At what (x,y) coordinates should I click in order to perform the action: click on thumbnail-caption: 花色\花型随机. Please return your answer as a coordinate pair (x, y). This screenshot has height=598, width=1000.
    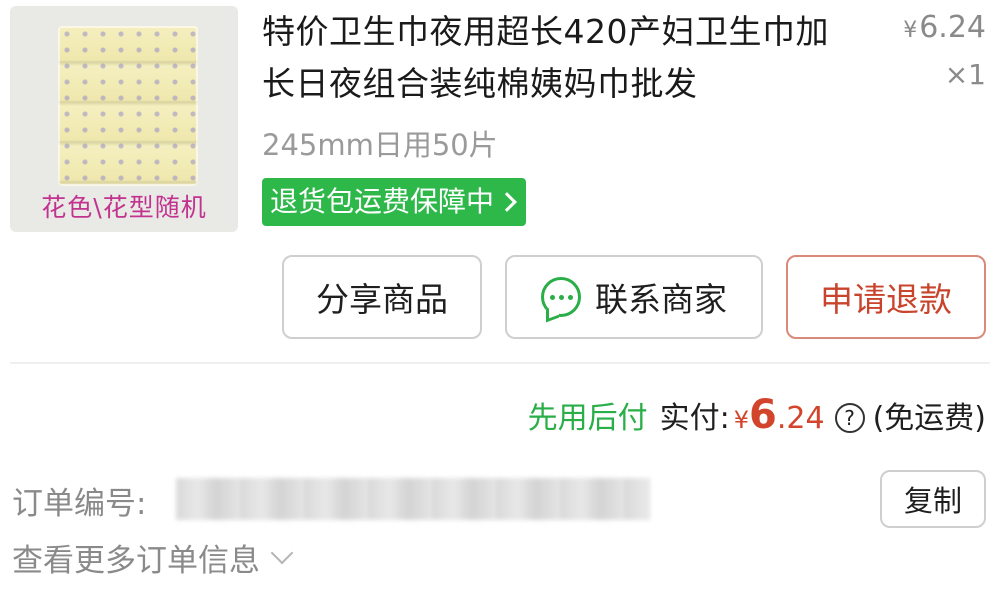
    Looking at the image, I should click on (124, 207).